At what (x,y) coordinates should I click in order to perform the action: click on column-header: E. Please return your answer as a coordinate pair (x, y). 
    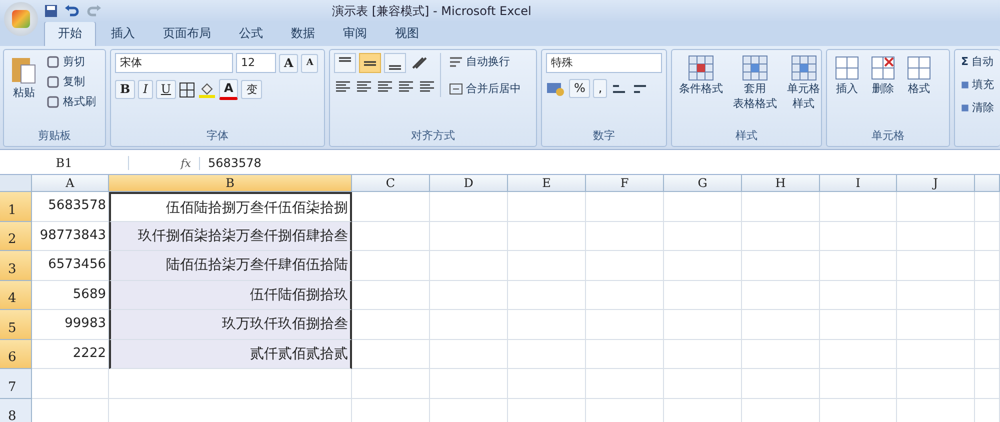
    Looking at the image, I should click on (547, 183).